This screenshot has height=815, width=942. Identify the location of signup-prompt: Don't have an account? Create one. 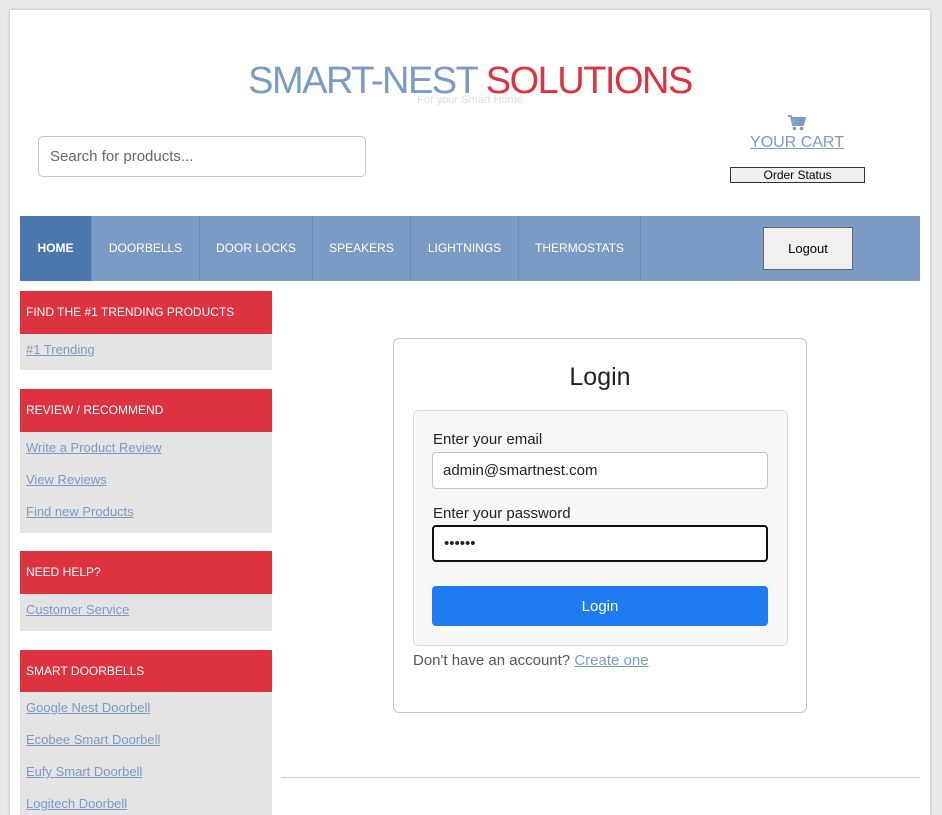
(531, 660).